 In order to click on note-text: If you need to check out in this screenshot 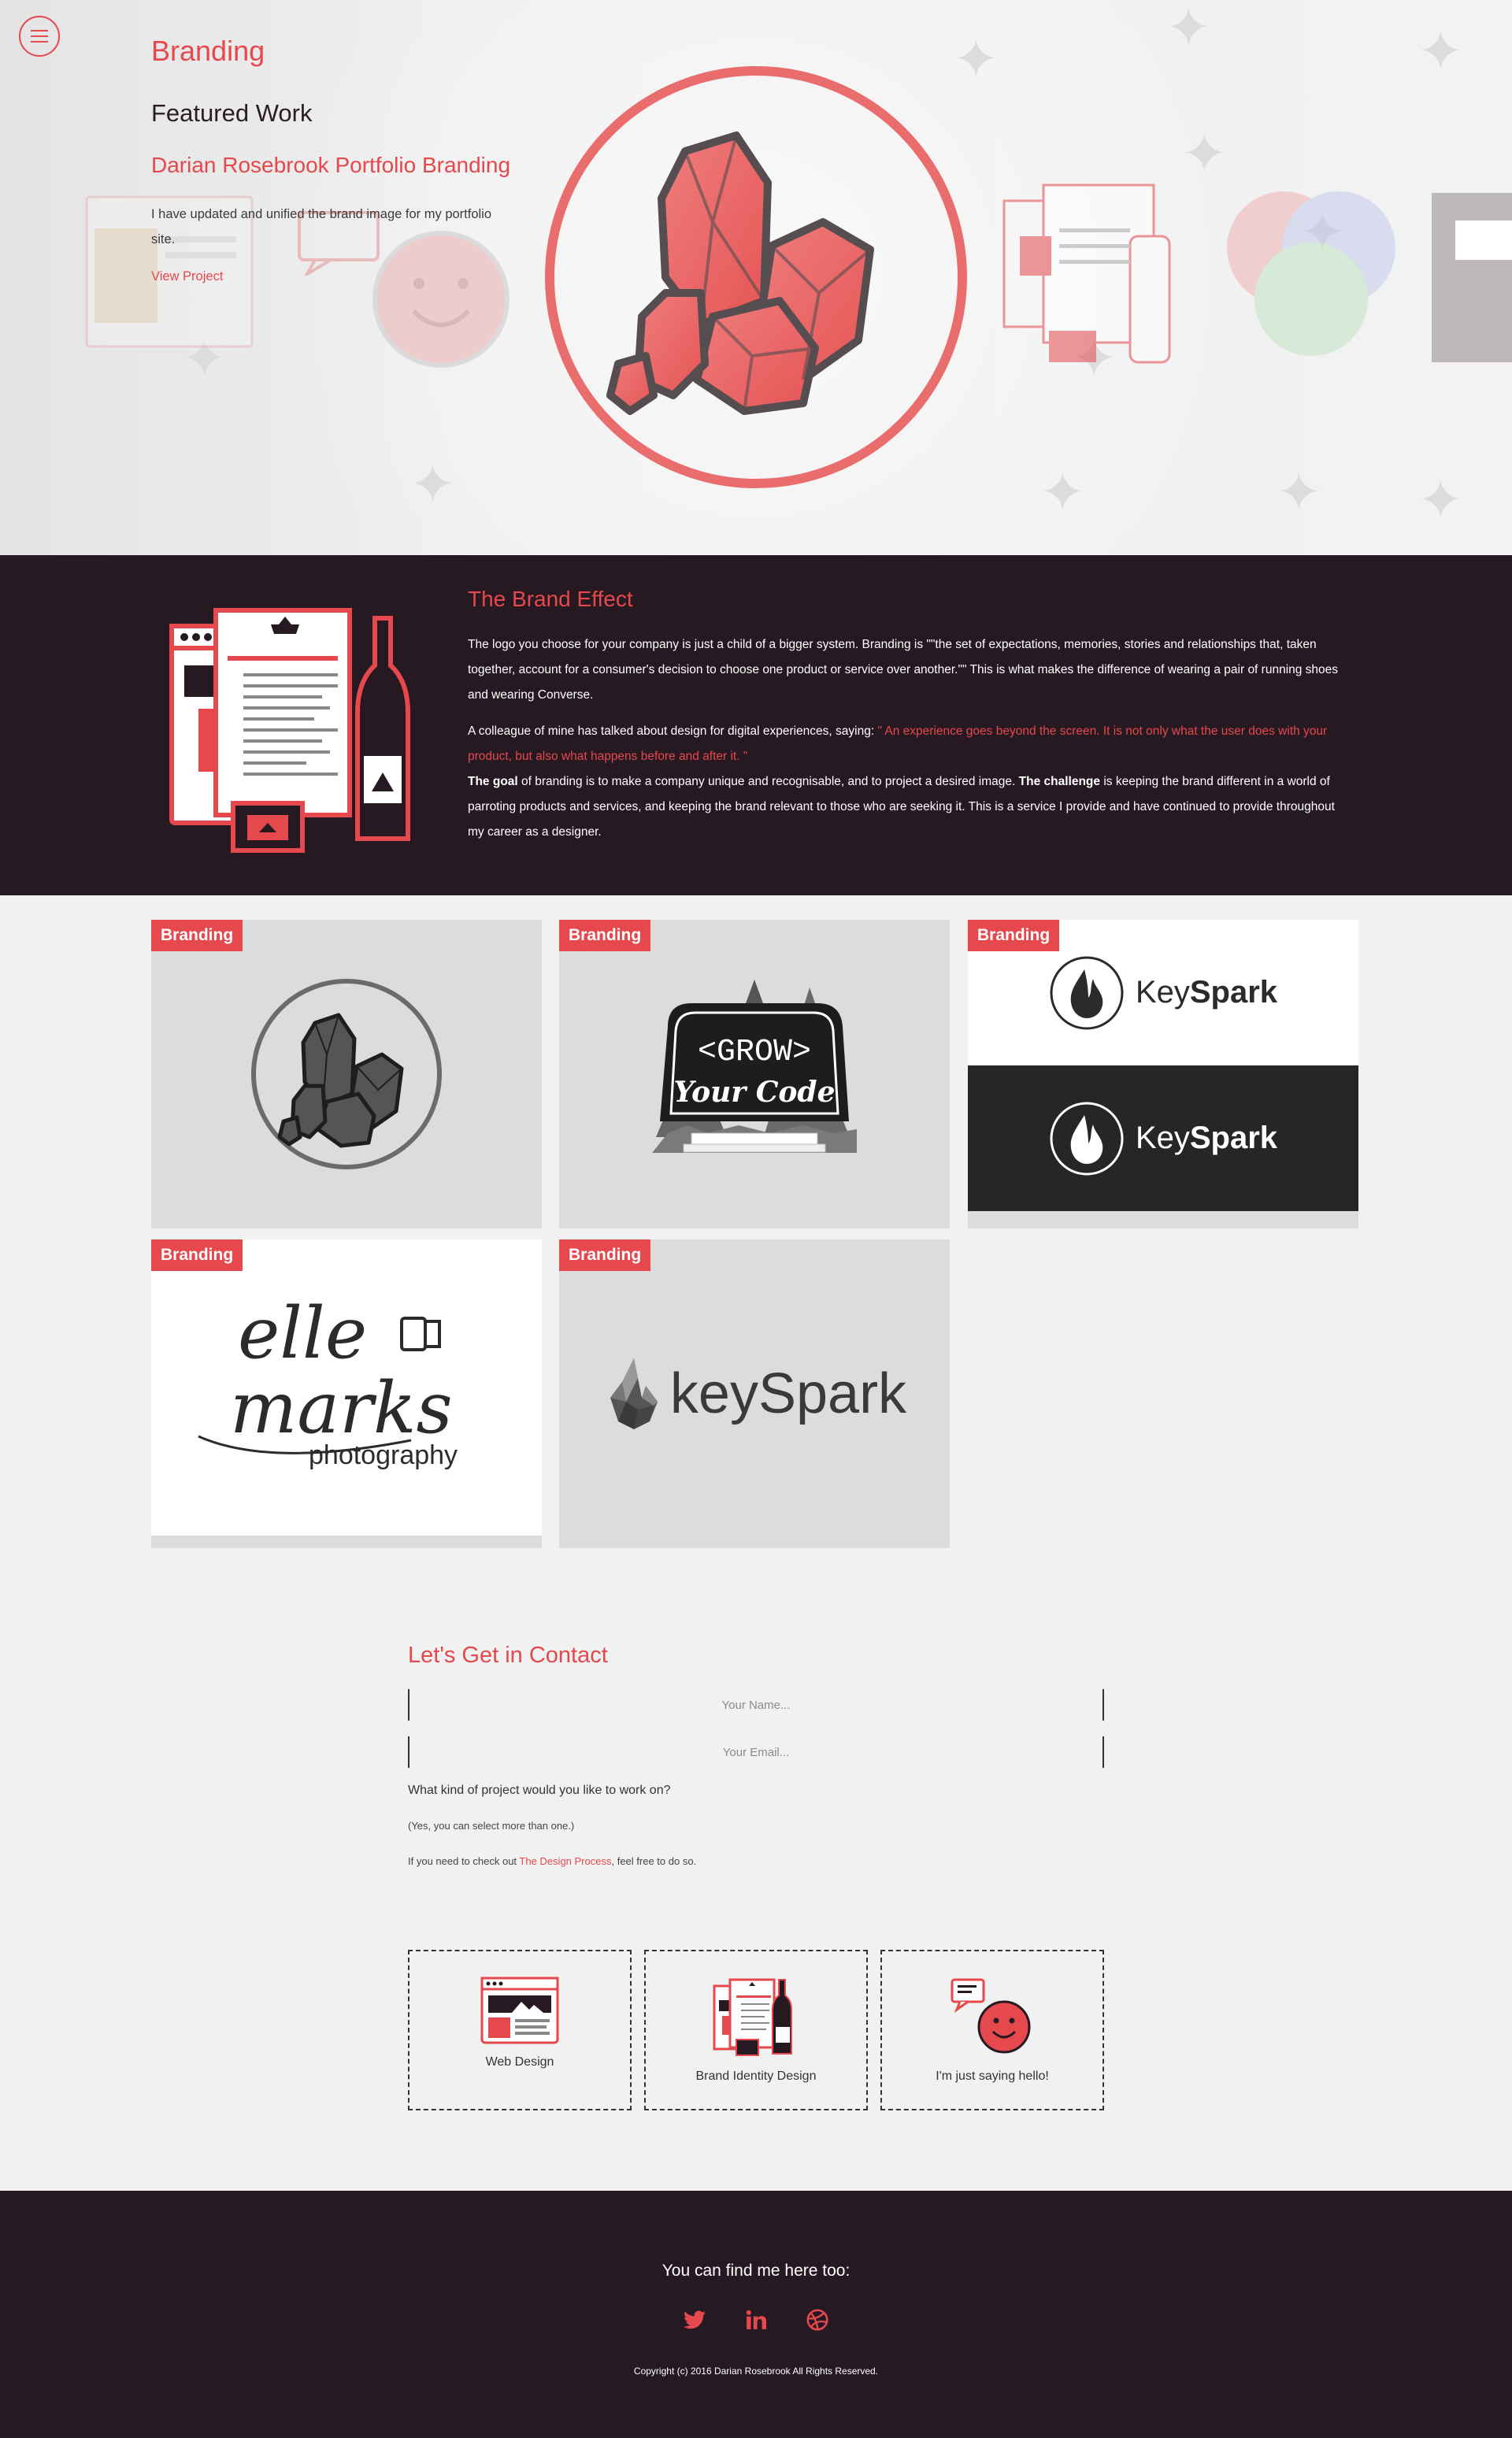, I will do `click(464, 1861)`.